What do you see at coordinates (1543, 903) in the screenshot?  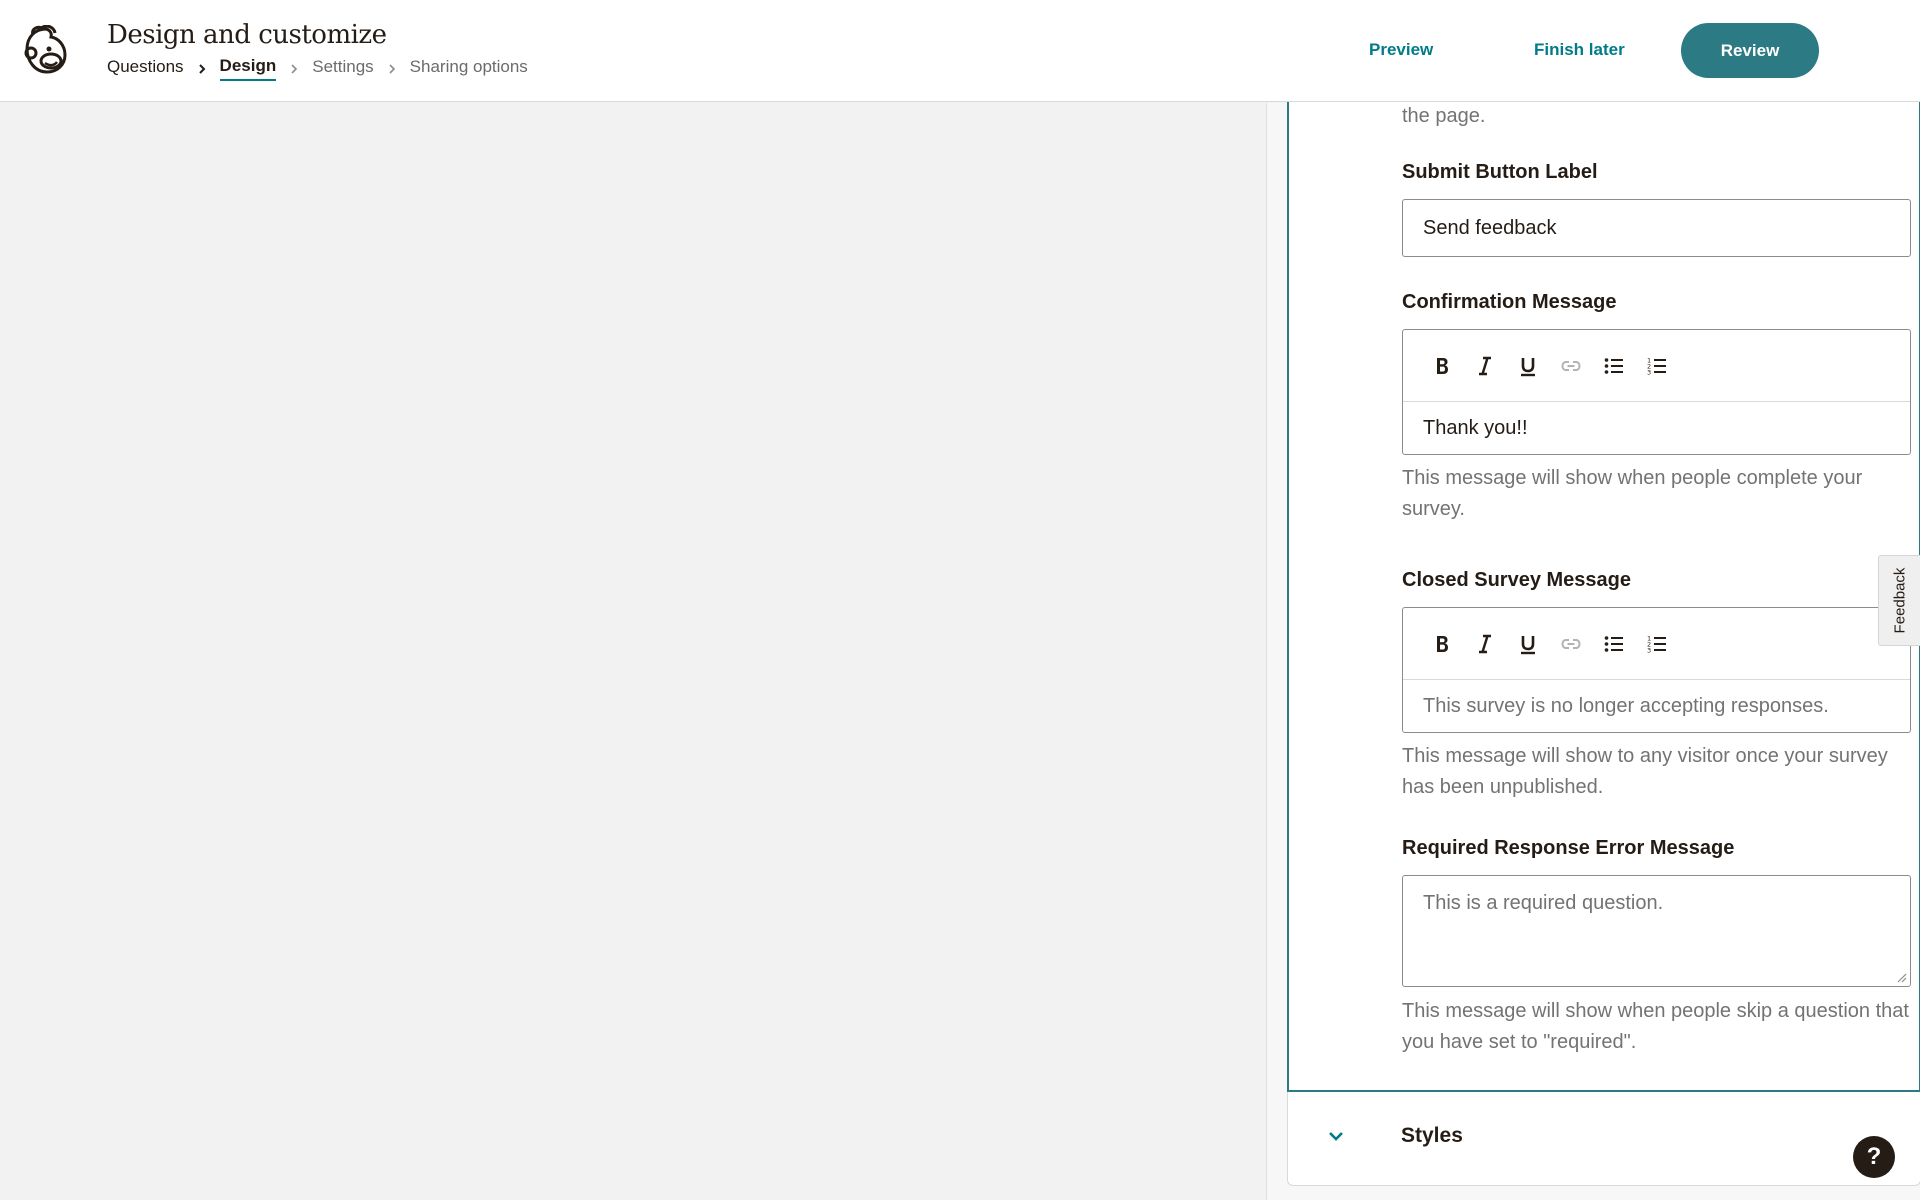 I see `required-error-placeholder: This is a required question.` at bounding box center [1543, 903].